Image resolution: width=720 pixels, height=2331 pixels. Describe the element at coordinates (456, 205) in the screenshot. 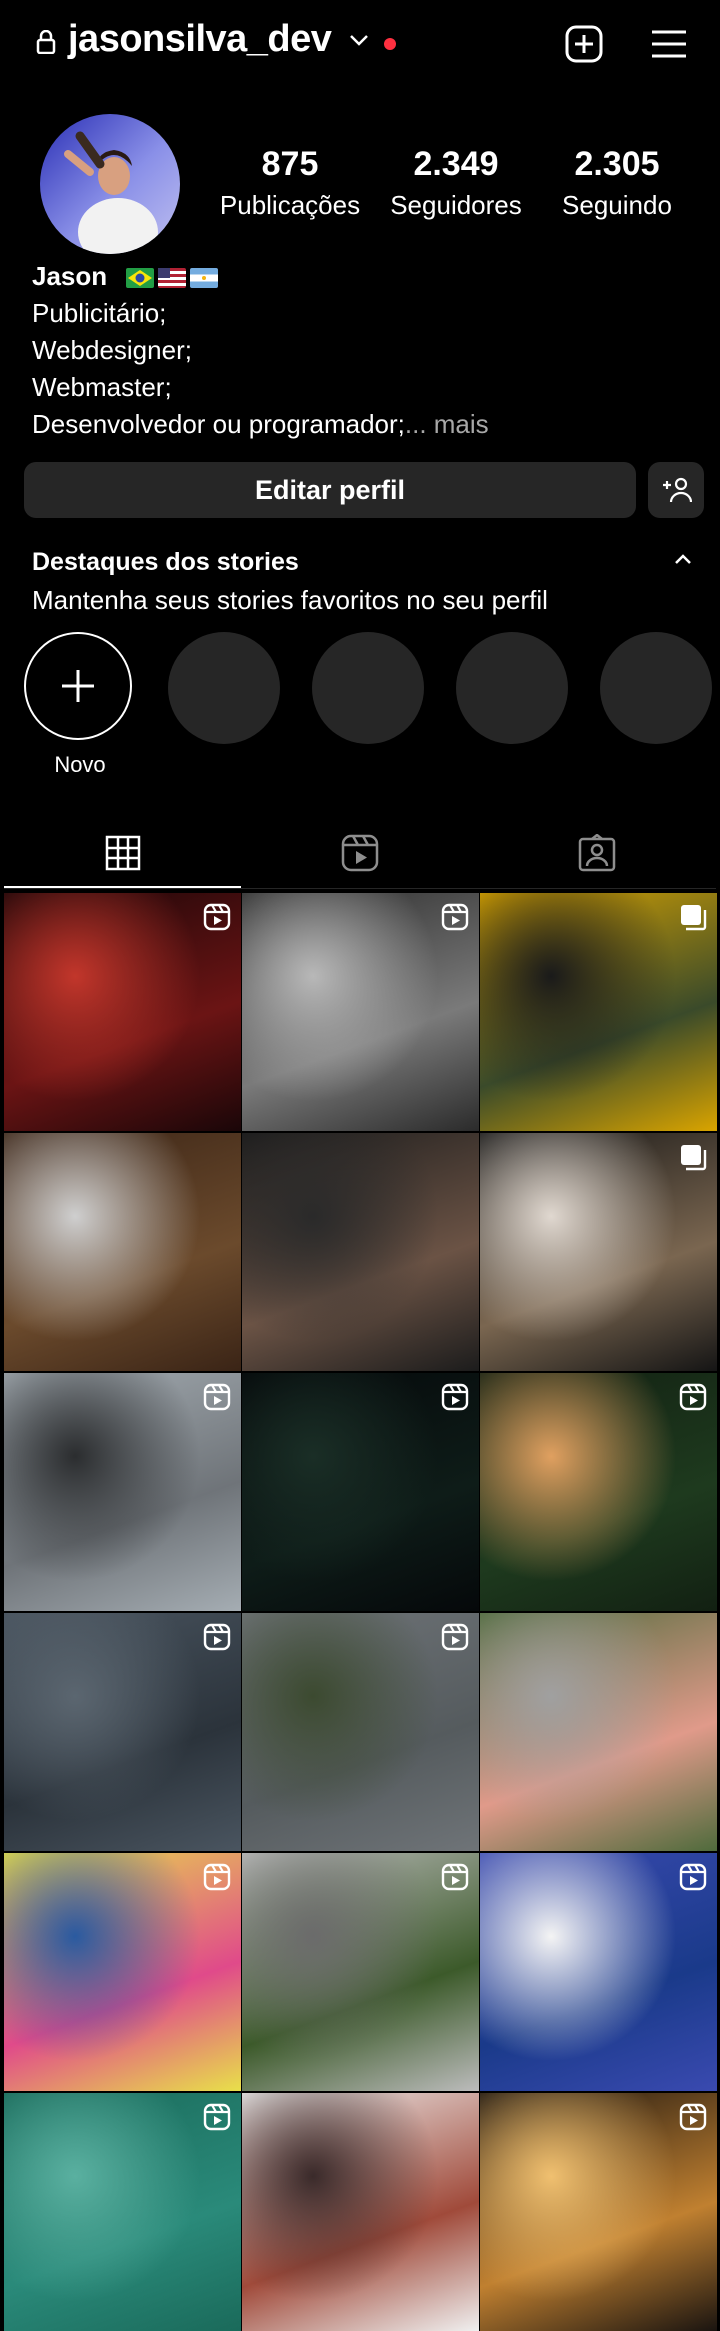

I see `followers-label: Seguidores` at that location.